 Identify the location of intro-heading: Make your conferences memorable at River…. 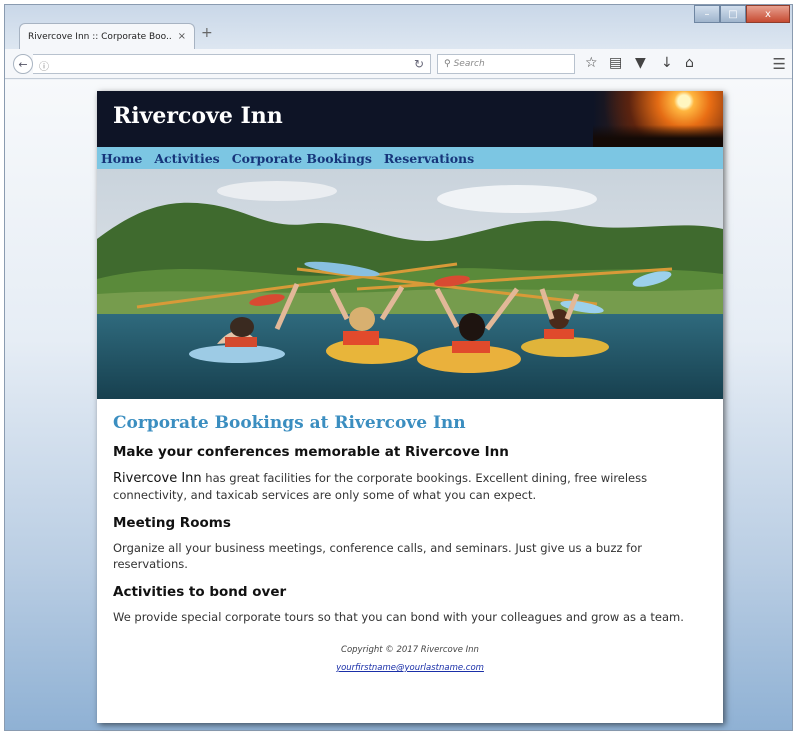
(311, 452).